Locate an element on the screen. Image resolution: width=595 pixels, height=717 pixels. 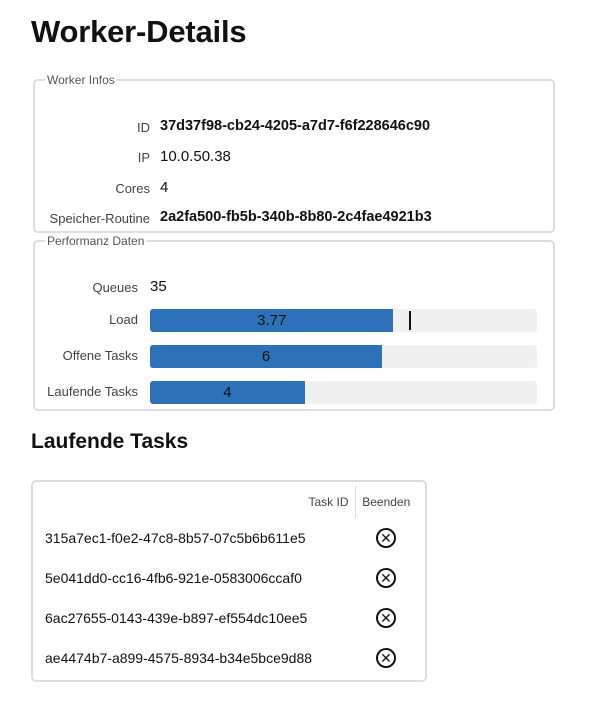
worker-ip-value: 10.0.50.38 is located at coordinates (195, 156).